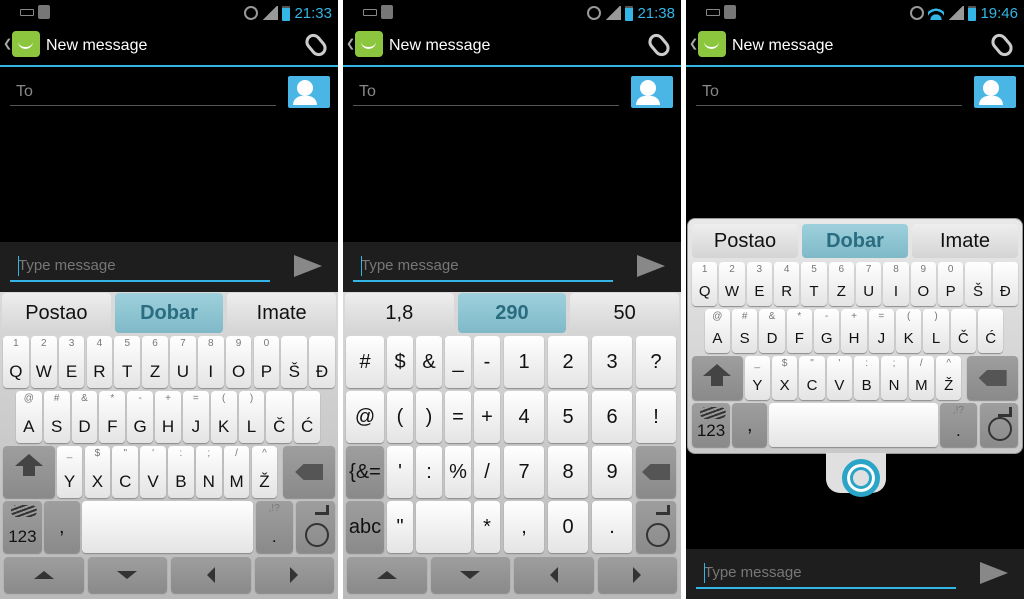 The height and width of the screenshot is (599, 1024). Describe the element at coordinates (365, 417) in the screenshot. I see `sym-key: @` at that location.